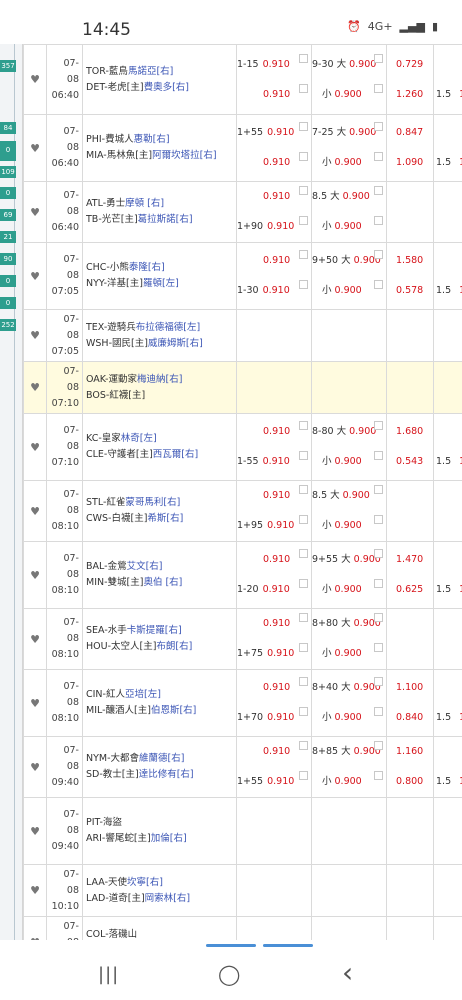 Image resolution: width=462 pixels, height=1000 pixels. I want to click on recents-button: |||, so click(108, 974).